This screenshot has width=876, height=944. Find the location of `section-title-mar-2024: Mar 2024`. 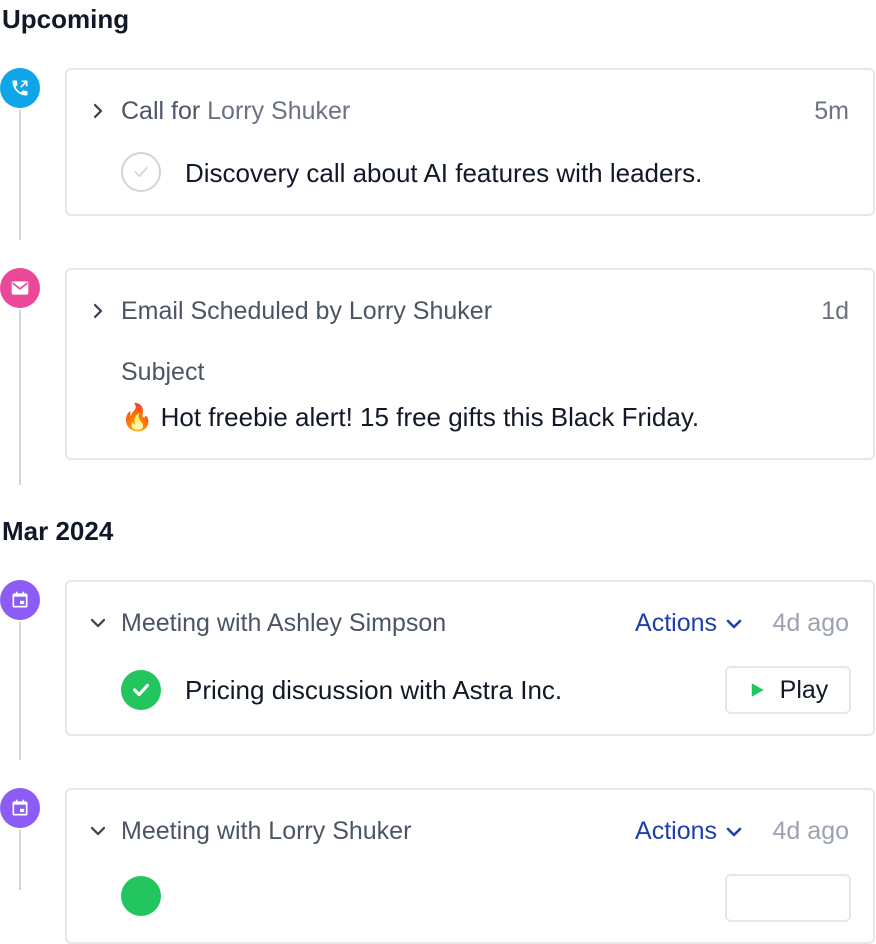

section-title-mar-2024: Mar 2024 is located at coordinates (58, 531).